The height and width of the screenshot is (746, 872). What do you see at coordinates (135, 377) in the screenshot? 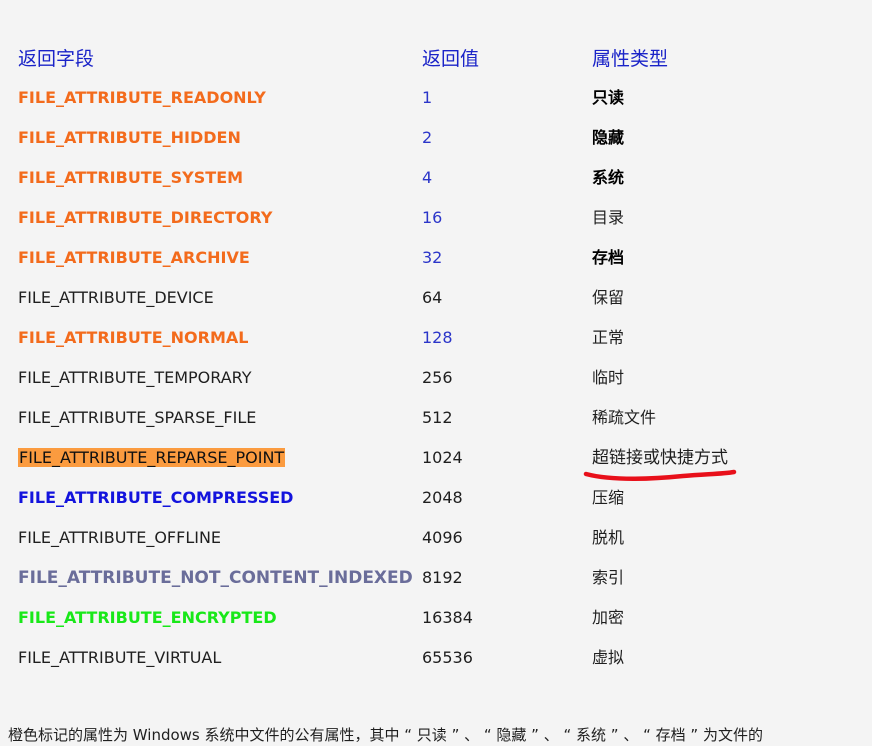
I see `field-cell: FILE_ATTRIBUTE_TEMPORARY` at bounding box center [135, 377].